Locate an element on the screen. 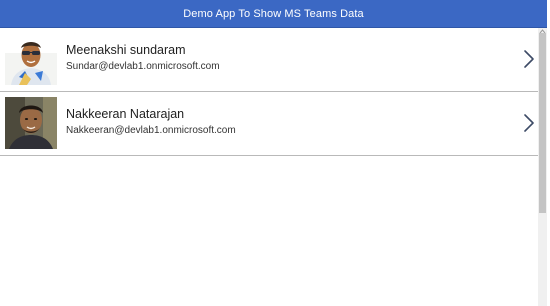 The height and width of the screenshot is (306, 550). user-name: Nakkeeran Natarajan is located at coordinates (125, 114).